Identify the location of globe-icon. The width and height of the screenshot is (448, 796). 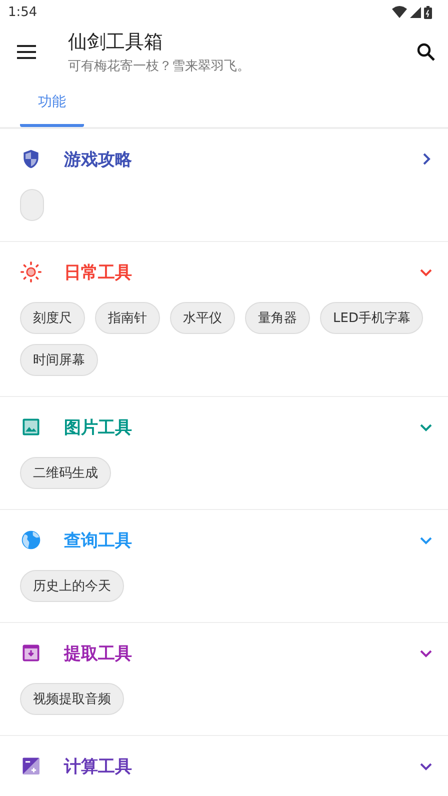
(31, 540).